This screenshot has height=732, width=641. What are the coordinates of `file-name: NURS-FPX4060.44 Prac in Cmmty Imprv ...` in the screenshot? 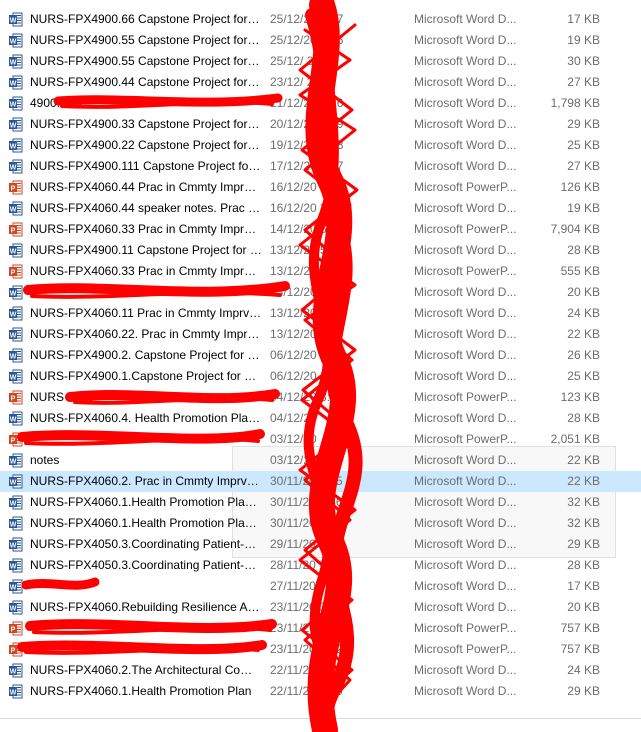 It's located at (146, 187).